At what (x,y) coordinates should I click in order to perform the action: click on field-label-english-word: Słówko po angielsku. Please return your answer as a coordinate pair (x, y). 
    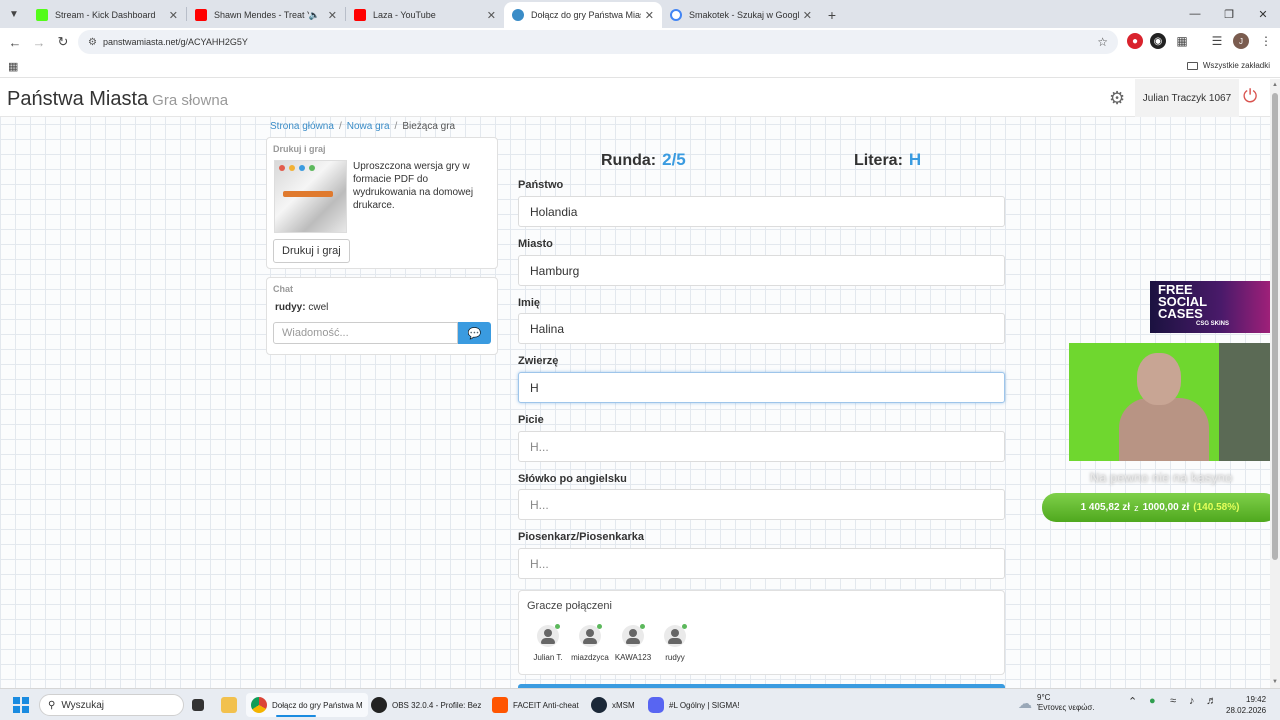
    Looking at the image, I should click on (572, 479).